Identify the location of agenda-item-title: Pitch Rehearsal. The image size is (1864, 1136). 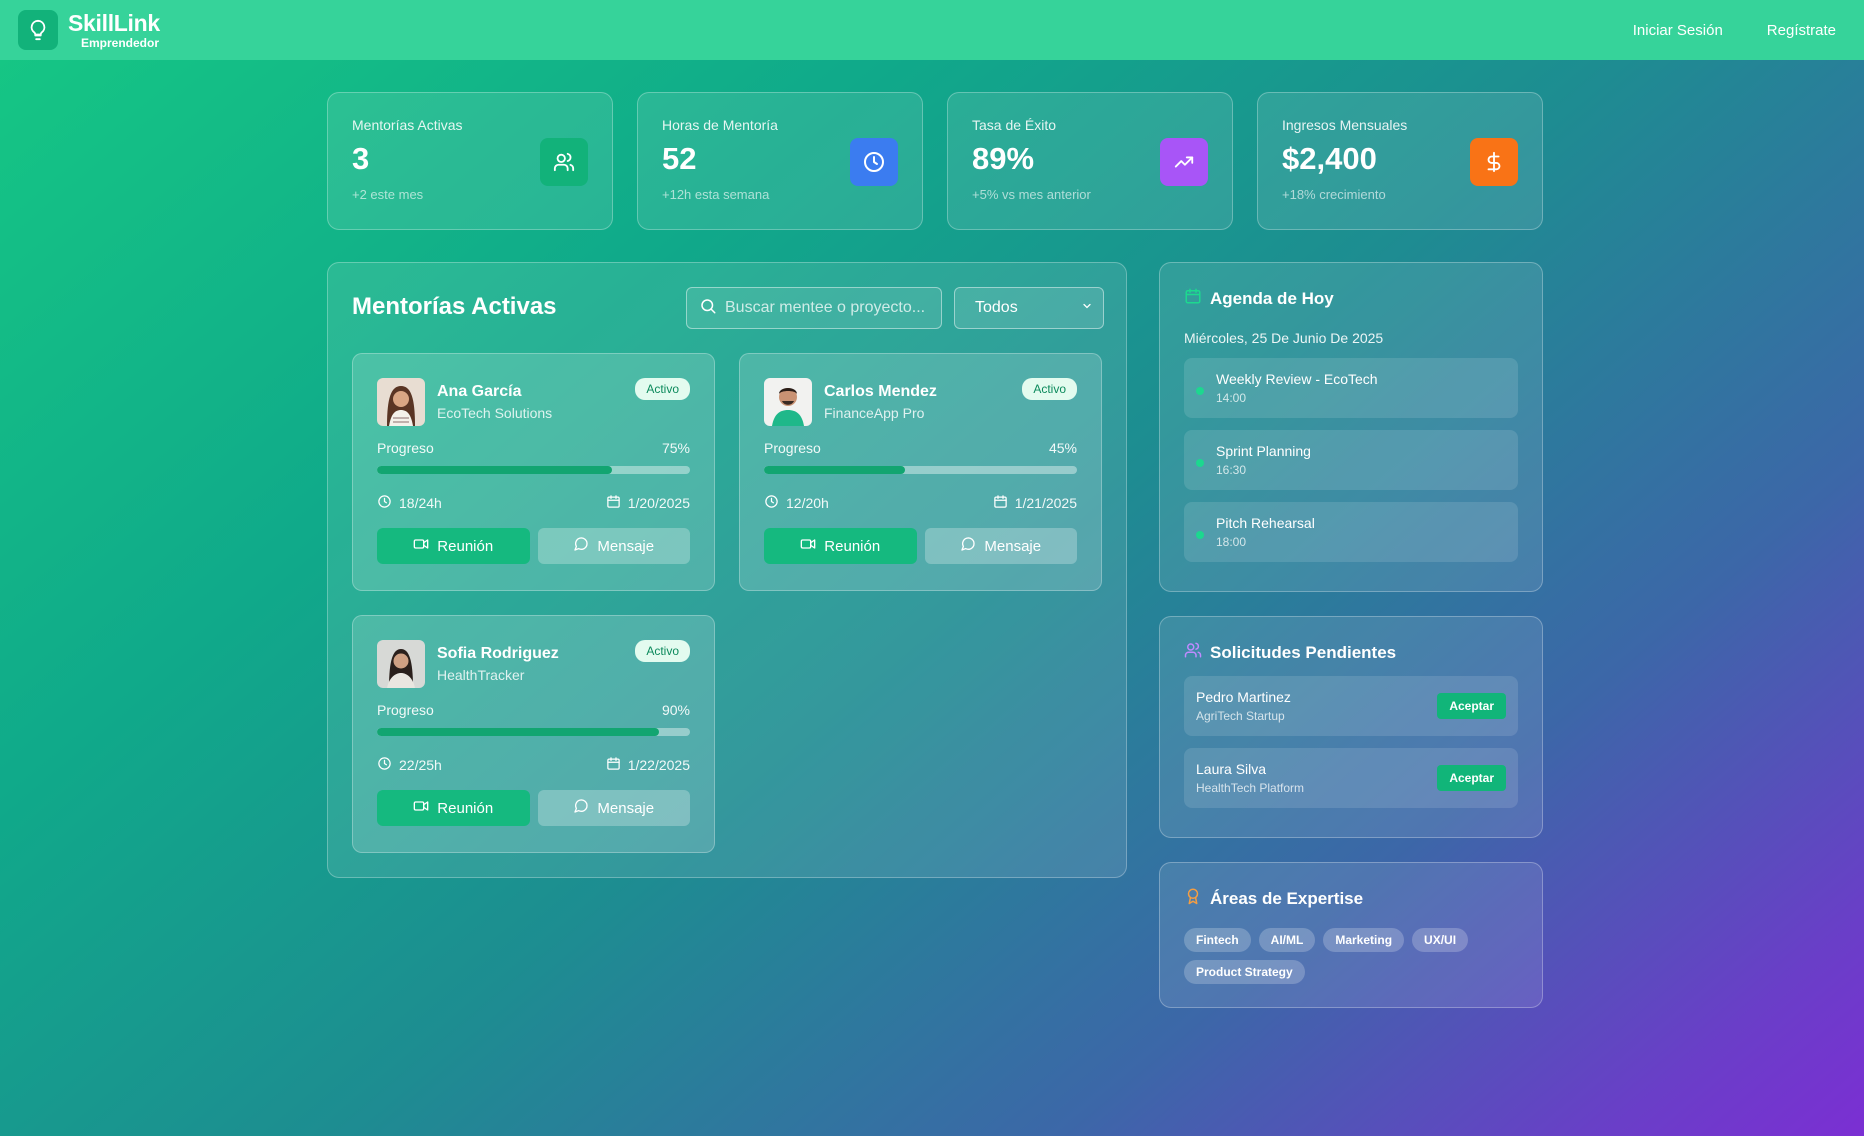
(1265, 523).